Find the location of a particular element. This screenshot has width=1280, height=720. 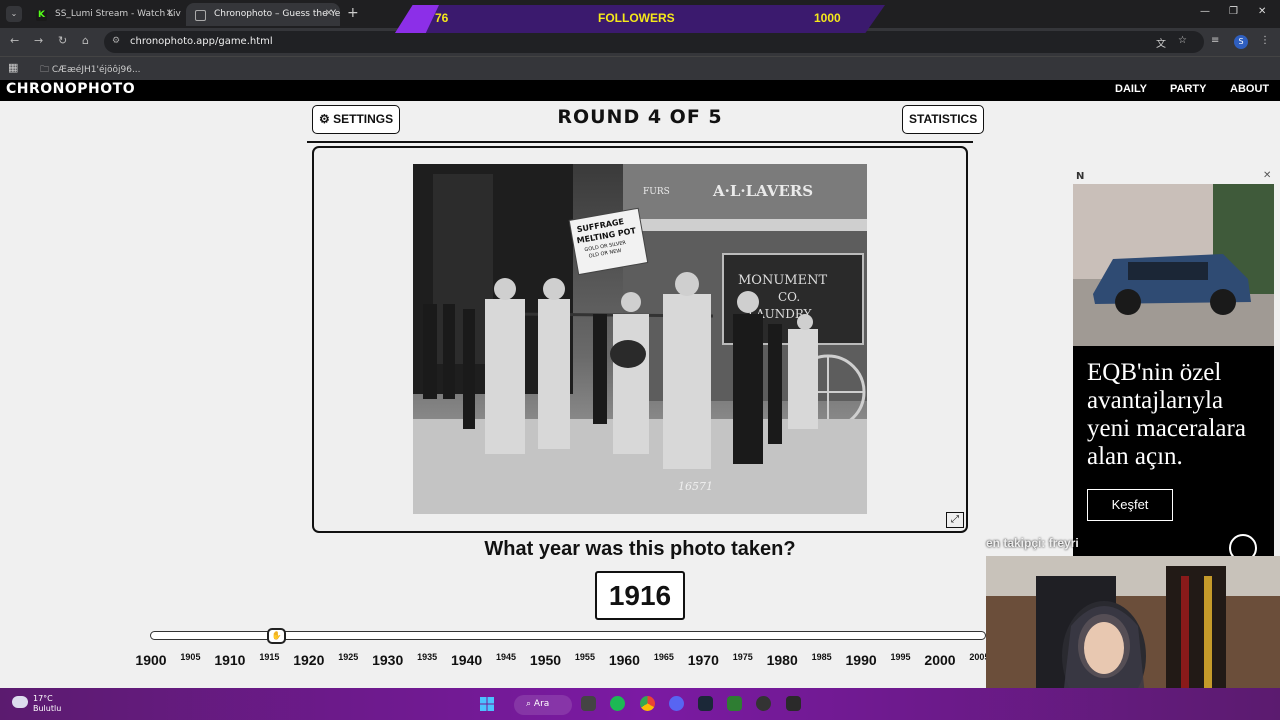

apps-grid-icon: ▦ is located at coordinates (13, 67).